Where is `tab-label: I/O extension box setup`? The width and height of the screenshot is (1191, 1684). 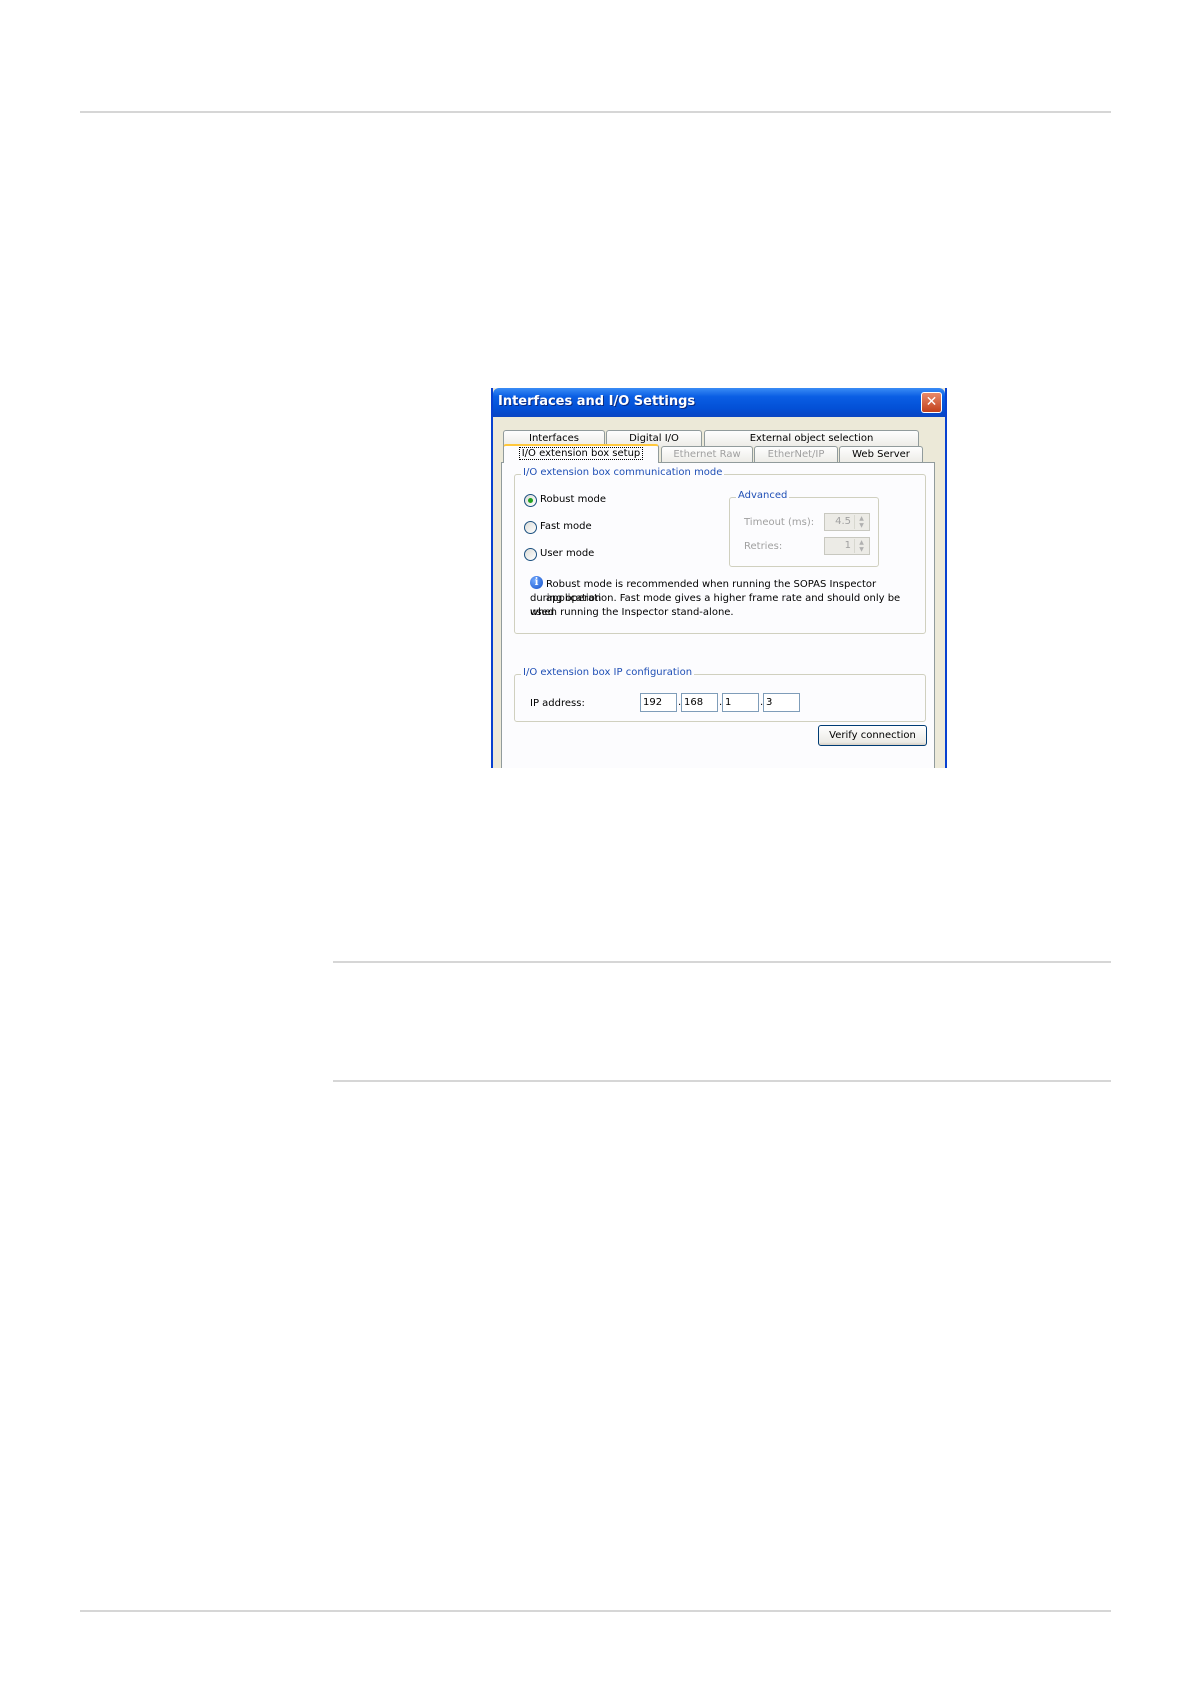
tab-label: I/O extension box setup is located at coordinates (581, 453).